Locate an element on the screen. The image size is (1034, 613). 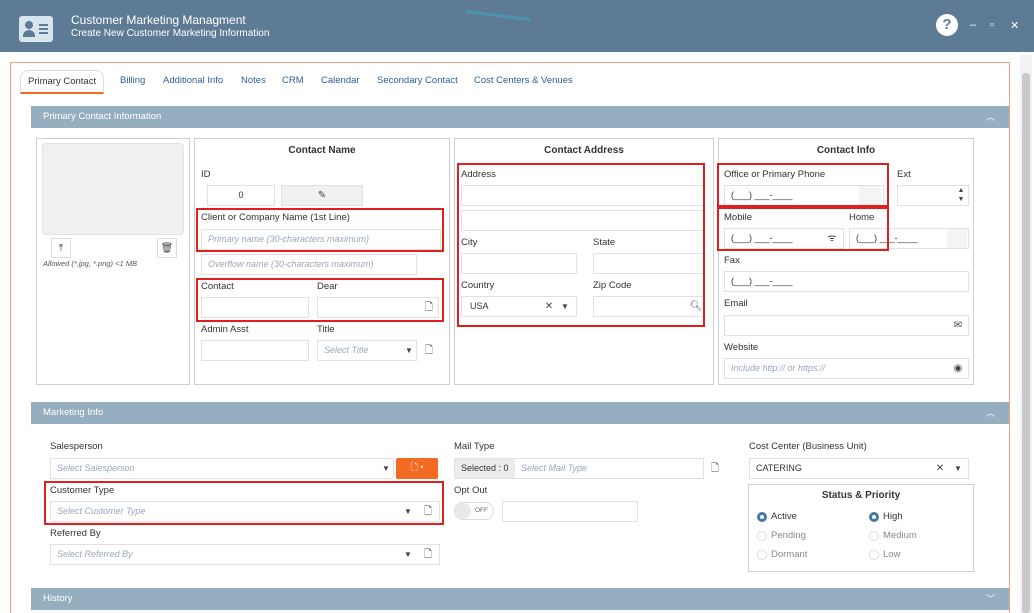
status-dormant-label: Dormant is located at coordinates (789, 554).